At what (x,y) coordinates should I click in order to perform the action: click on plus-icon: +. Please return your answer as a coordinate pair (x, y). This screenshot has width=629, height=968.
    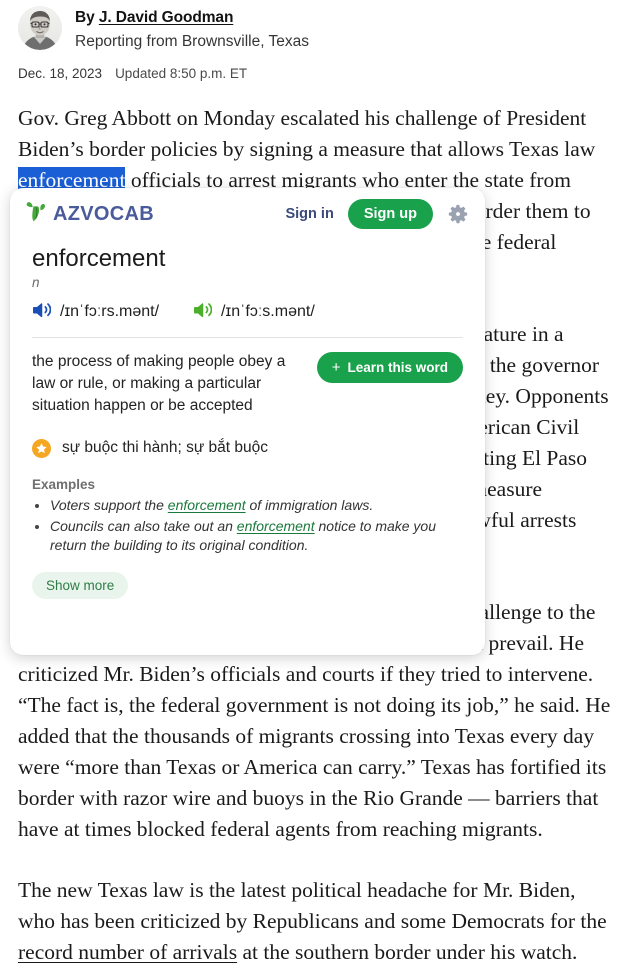
    Looking at the image, I should click on (336, 367).